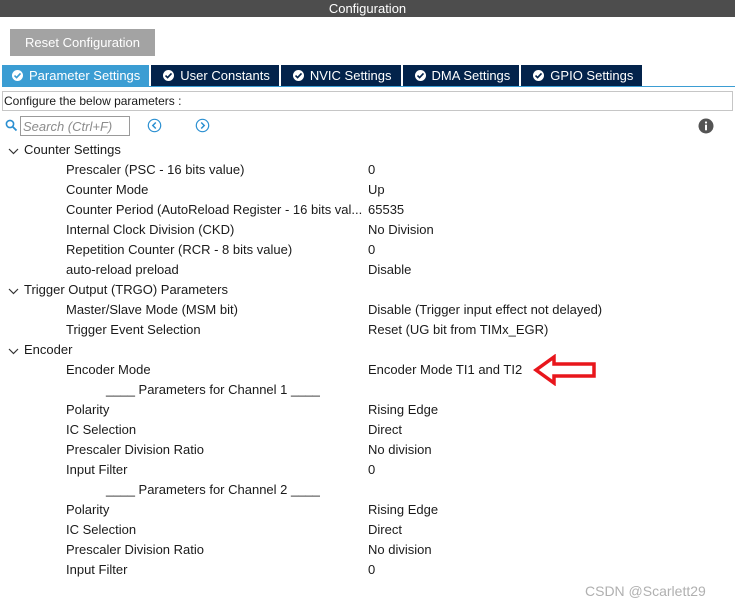 The image size is (735, 608). What do you see at coordinates (135, 550) in the screenshot?
I see `param-ch2-prescaler-ratio: Prescaler Division Ratio` at bounding box center [135, 550].